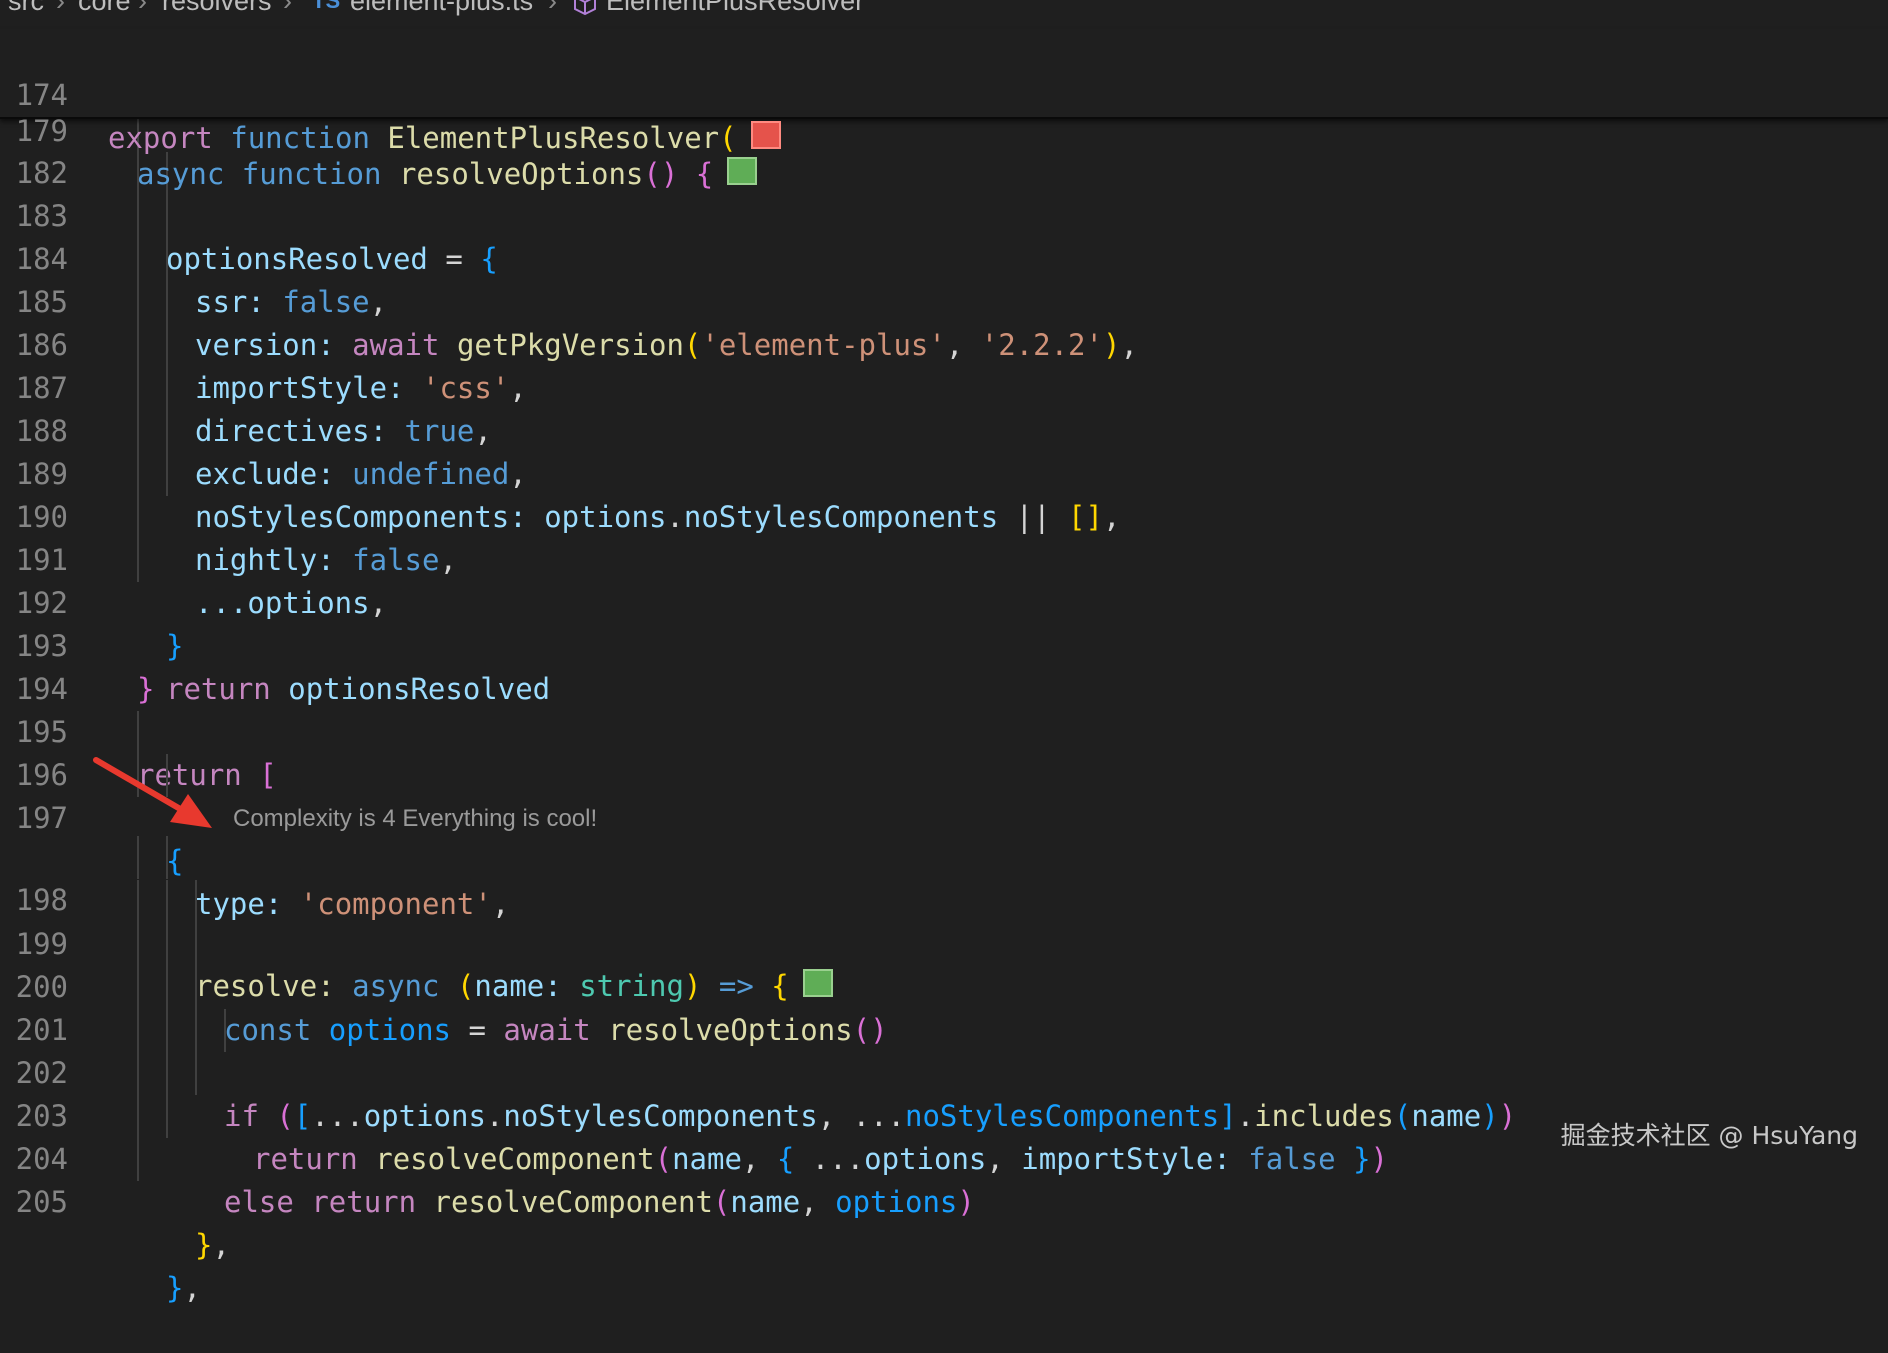  What do you see at coordinates (944, 493) in the screenshot?
I see `code-line: 189 nightly: false,` at bounding box center [944, 493].